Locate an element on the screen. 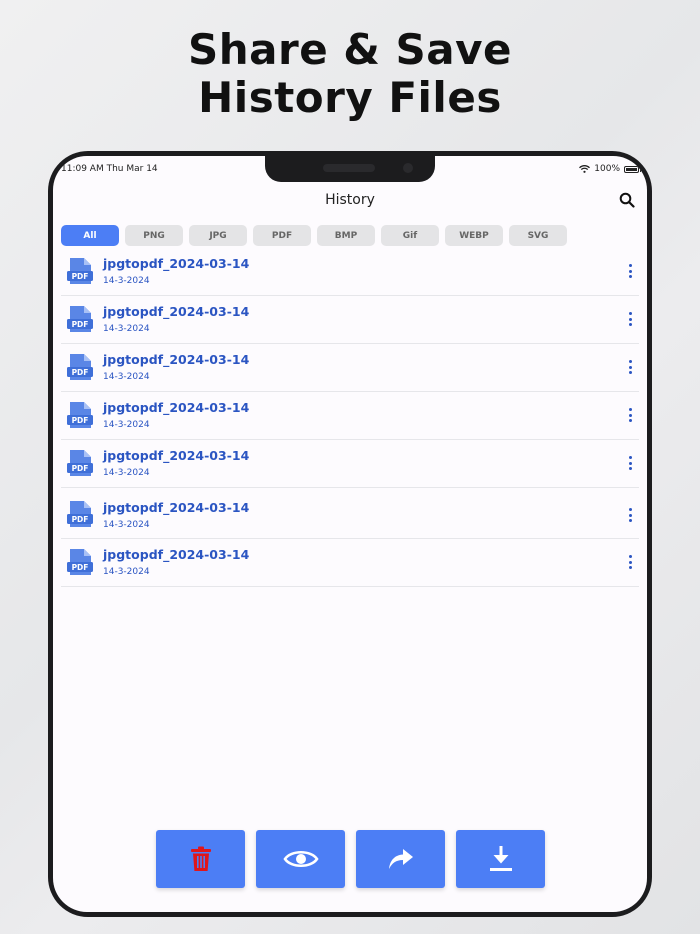 Image resolution: width=700 pixels, height=934 pixels. tab-svg: SVG is located at coordinates (538, 235).